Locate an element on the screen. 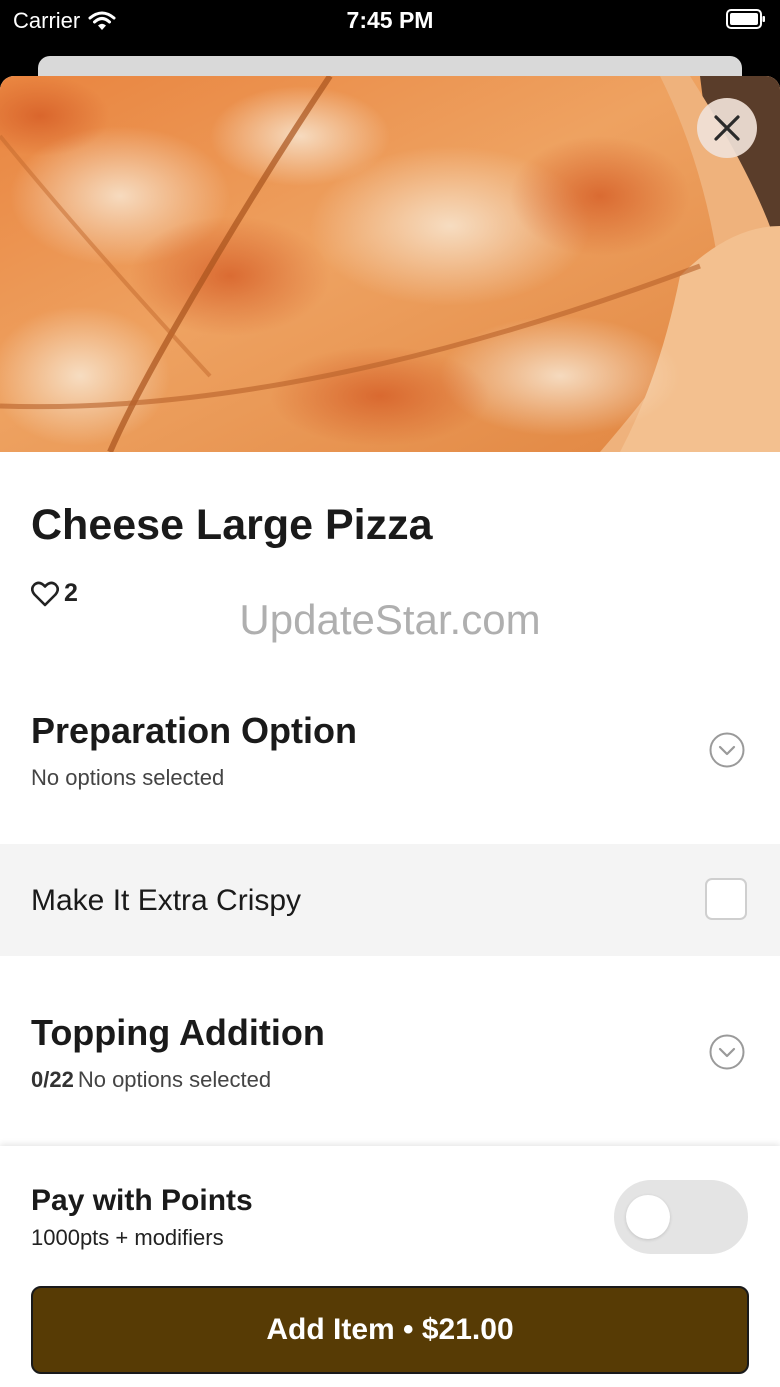 The image size is (780, 1387). status-bar: Carrier 7:45 PM is located at coordinates (390, 20).